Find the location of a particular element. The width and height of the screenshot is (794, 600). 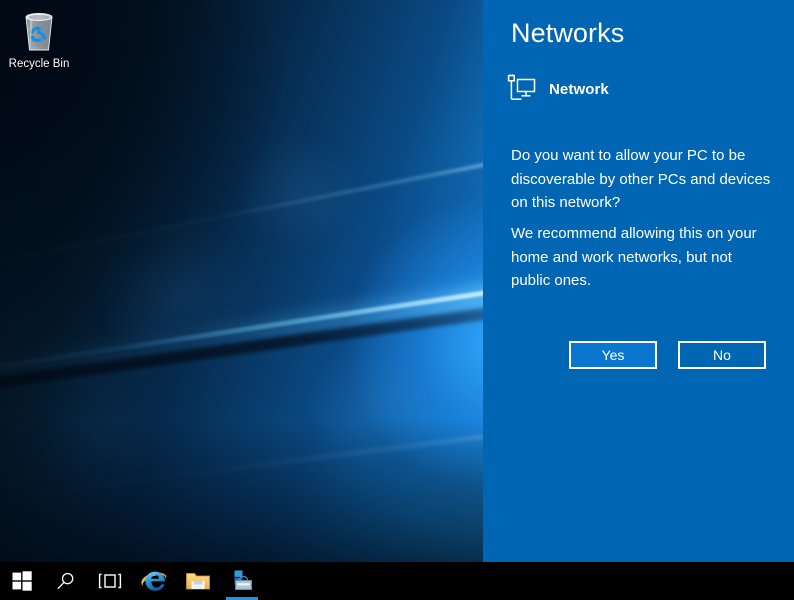

search-button is located at coordinates (66, 581).